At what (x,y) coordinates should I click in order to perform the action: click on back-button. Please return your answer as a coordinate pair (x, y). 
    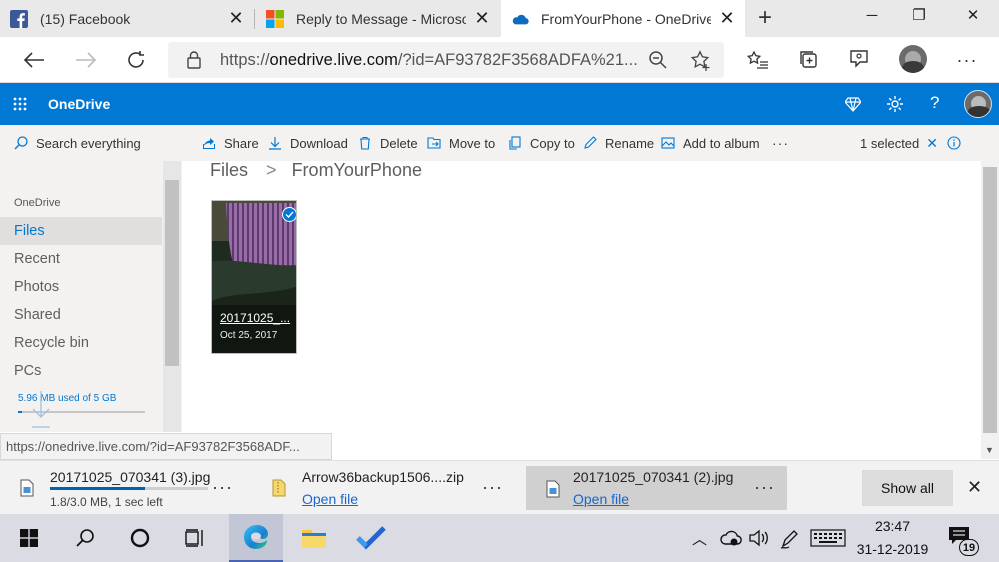
    Looking at the image, I should click on (34, 60).